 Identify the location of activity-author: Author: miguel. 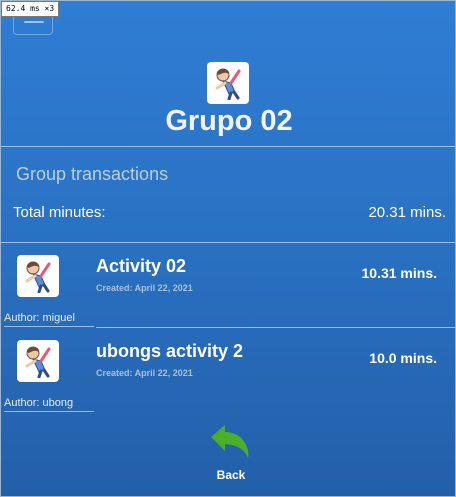
(49, 319).